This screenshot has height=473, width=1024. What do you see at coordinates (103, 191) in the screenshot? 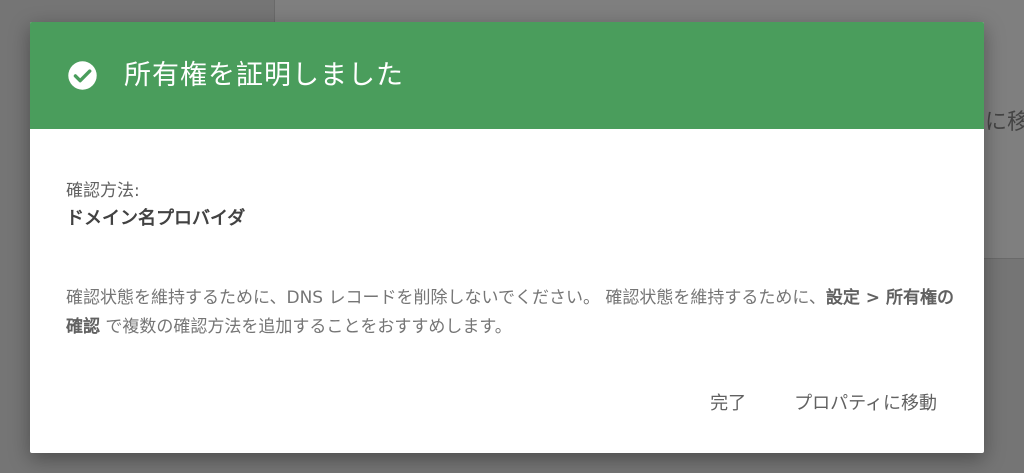
I see `verification-method-label: 確認方法:` at bounding box center [103, 191].